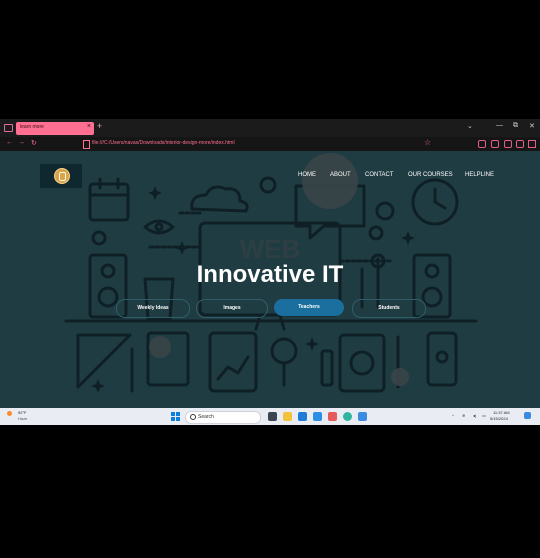 The image size is (540, 558). Describe the element at coordinates (22, 412) in the screenshot. I see `weather-temperature: 92°F` at that location.